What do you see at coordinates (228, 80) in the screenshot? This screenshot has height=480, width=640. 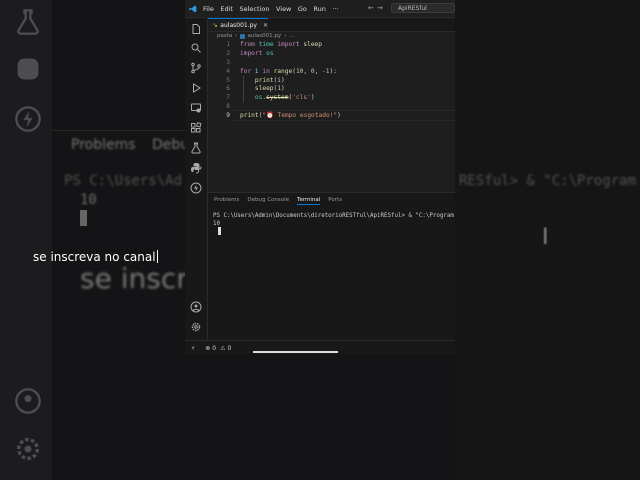 I see `line-number: 5` at bounding box center [228, 80].